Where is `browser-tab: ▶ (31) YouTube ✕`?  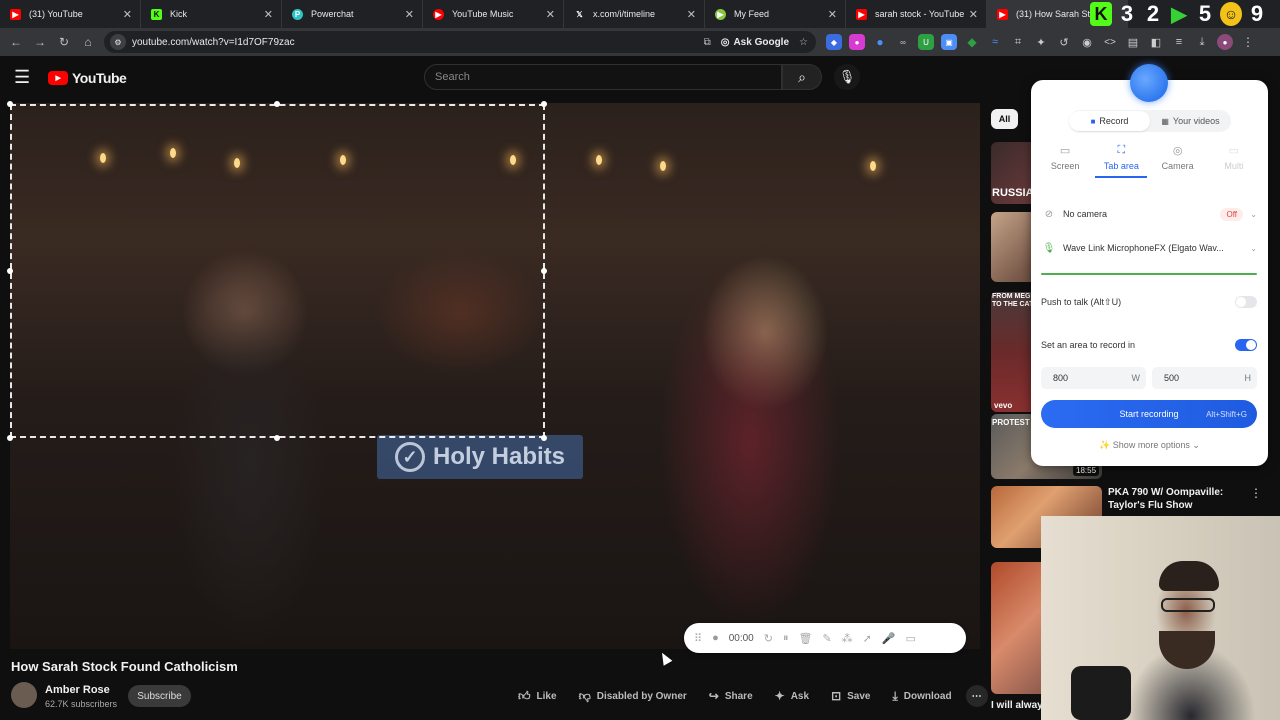
browser-tab: ▶ (31) YouTube ✕ is located at coordinates (70, 14).